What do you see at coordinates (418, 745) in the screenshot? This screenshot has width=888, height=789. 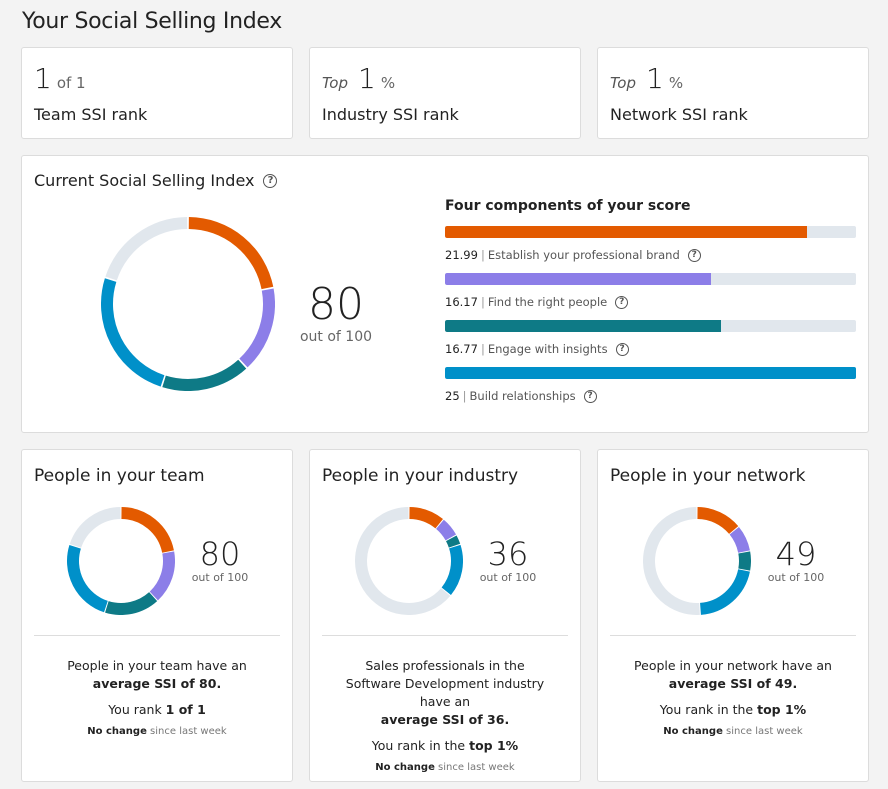 I see `rank-prefix: You rank in the` at bounding box center [418, 745].